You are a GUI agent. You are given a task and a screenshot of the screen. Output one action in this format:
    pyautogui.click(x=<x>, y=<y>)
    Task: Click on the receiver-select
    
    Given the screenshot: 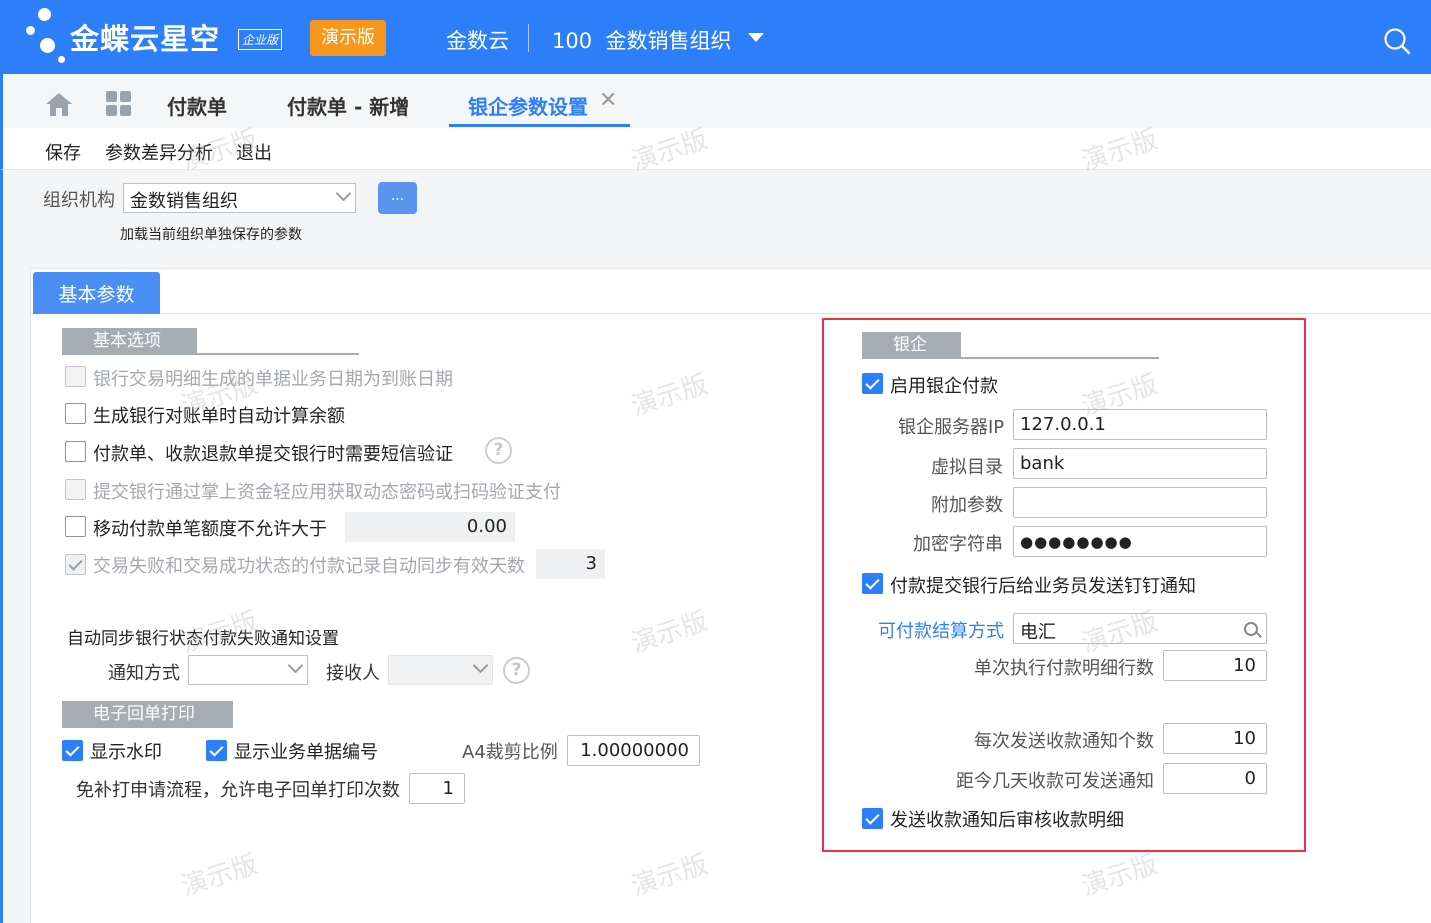 What is the action you would take?
    pyautogui.click(x=440, y=670)
    